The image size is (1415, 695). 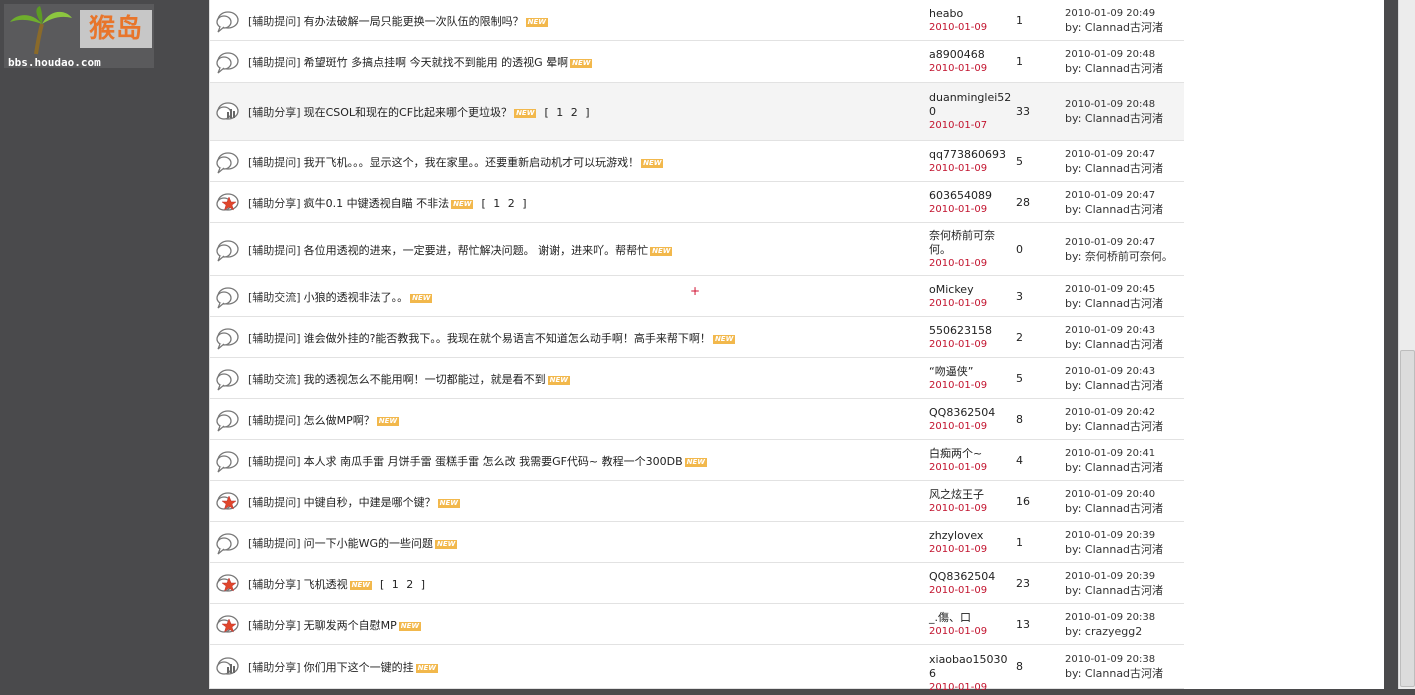 I want to click on thread-title-link: 各位用透视的进来，一定要进，帮忙解决问题。 谢谢，进来吖。帮帮忙, so click(x=476, y=250).